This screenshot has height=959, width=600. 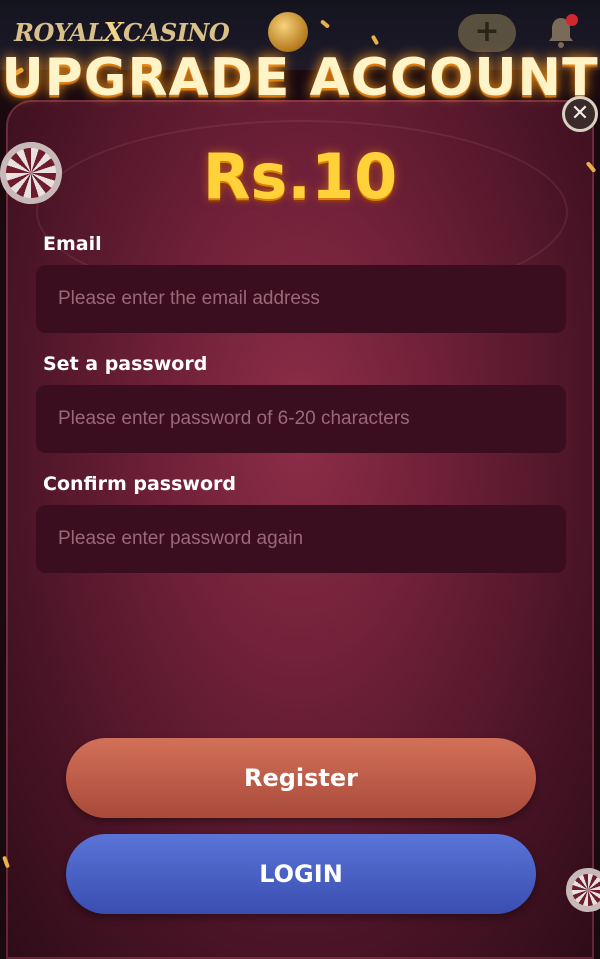 I want to click on coin-icon, so click(x=288, y=32).